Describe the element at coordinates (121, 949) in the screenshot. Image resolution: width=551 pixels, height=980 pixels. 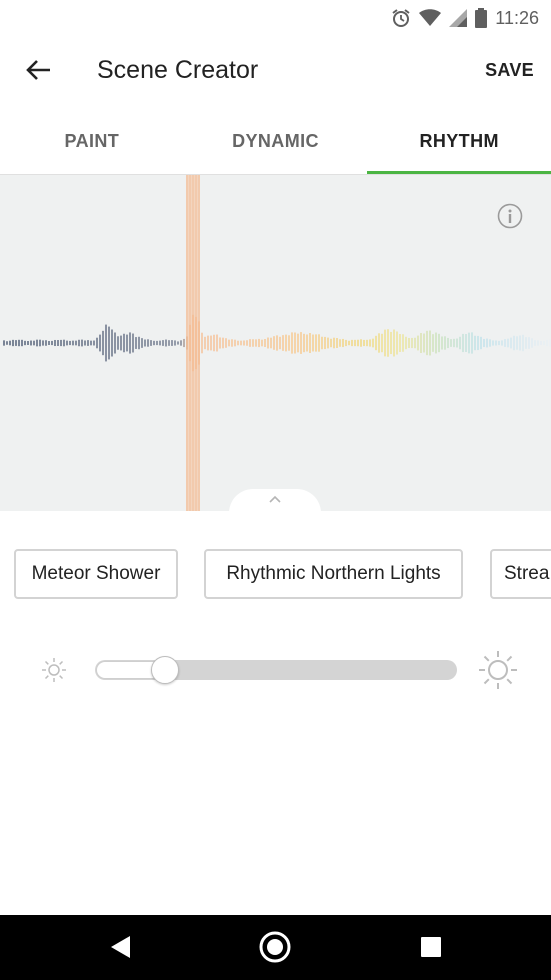
I see `back-triangle-icon` at that location.